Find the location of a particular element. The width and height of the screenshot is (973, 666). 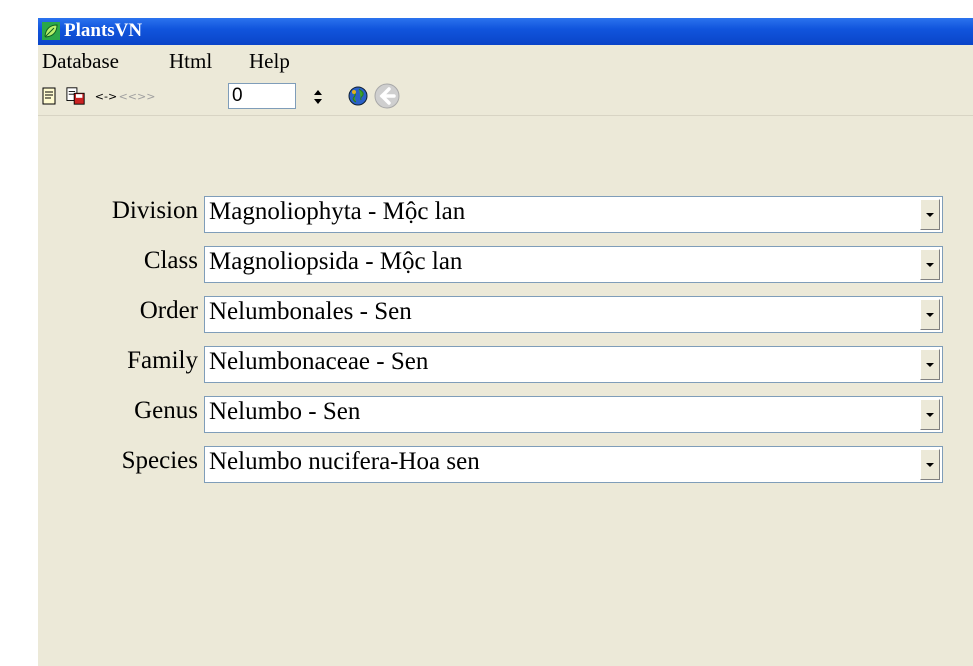

menu-help: Help is located at coordinates (269, 61).